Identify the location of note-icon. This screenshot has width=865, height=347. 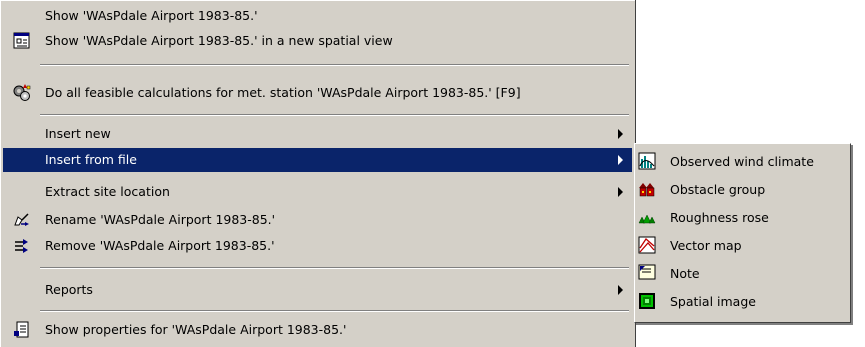
(647, 273).